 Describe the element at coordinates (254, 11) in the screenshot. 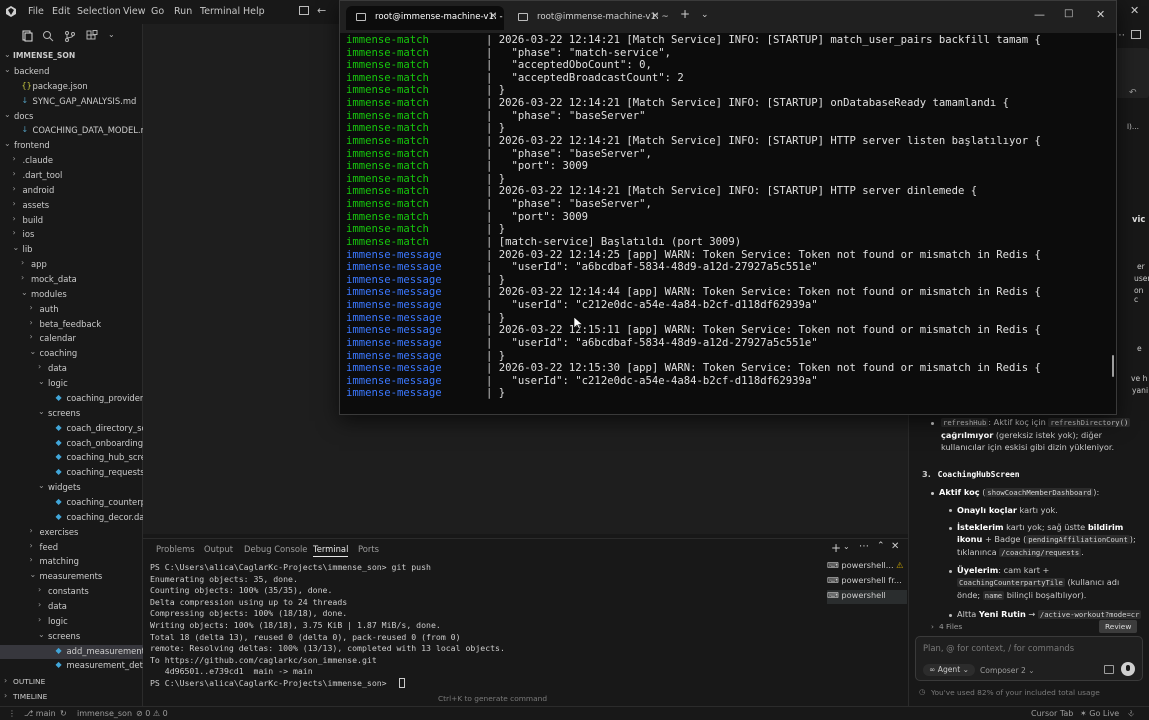

I see `menu-help: Help` at that location.